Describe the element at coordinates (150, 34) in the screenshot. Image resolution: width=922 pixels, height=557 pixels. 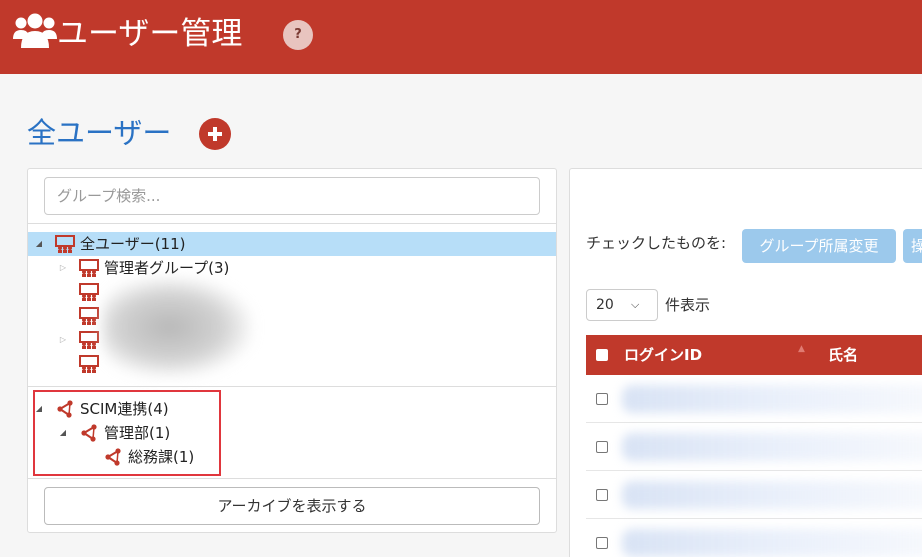
I see `page-header-title: ユーザー管理` at that location.